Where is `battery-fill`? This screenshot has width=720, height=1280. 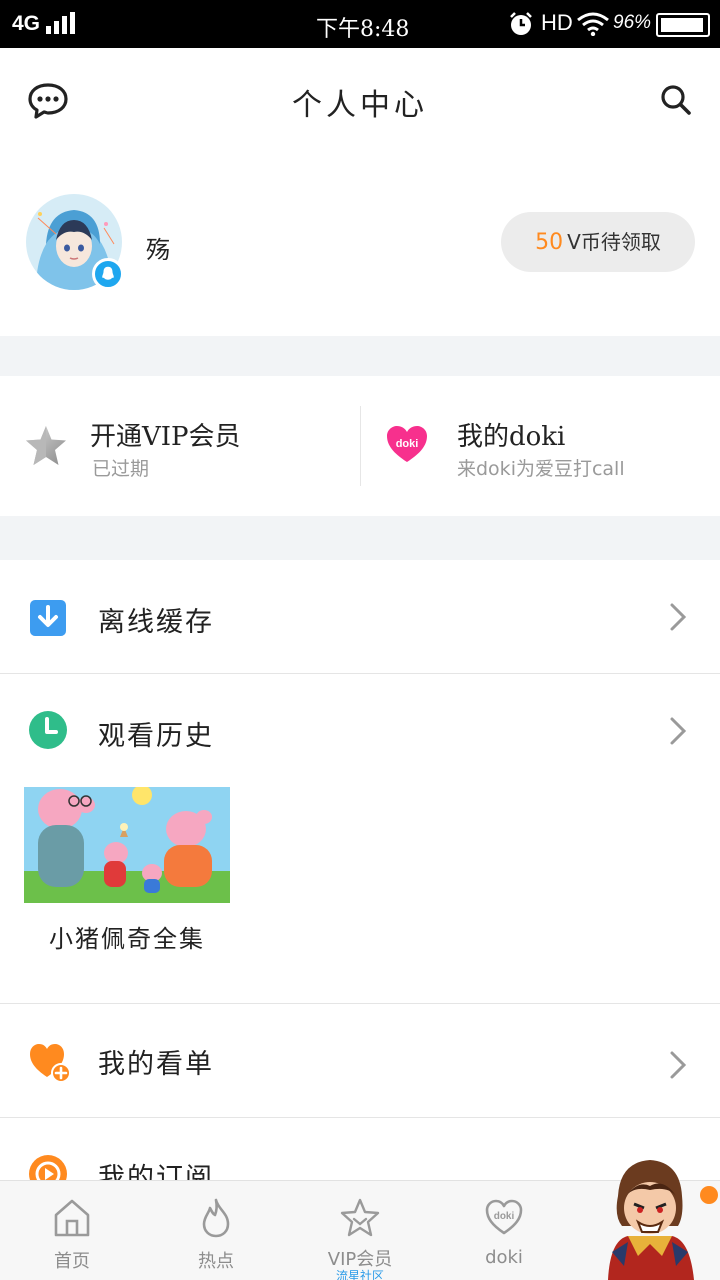
battery-fill is located at coordinates (682, 25).